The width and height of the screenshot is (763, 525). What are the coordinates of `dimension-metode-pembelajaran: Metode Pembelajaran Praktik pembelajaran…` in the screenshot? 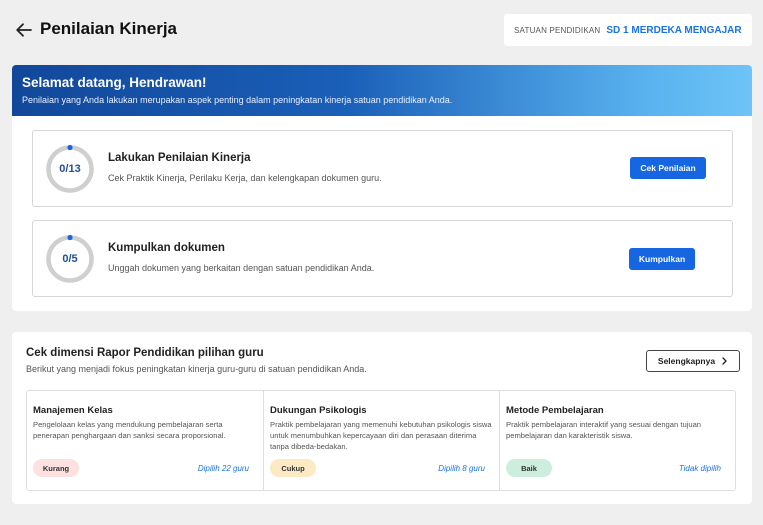 It's located at (617, 440).